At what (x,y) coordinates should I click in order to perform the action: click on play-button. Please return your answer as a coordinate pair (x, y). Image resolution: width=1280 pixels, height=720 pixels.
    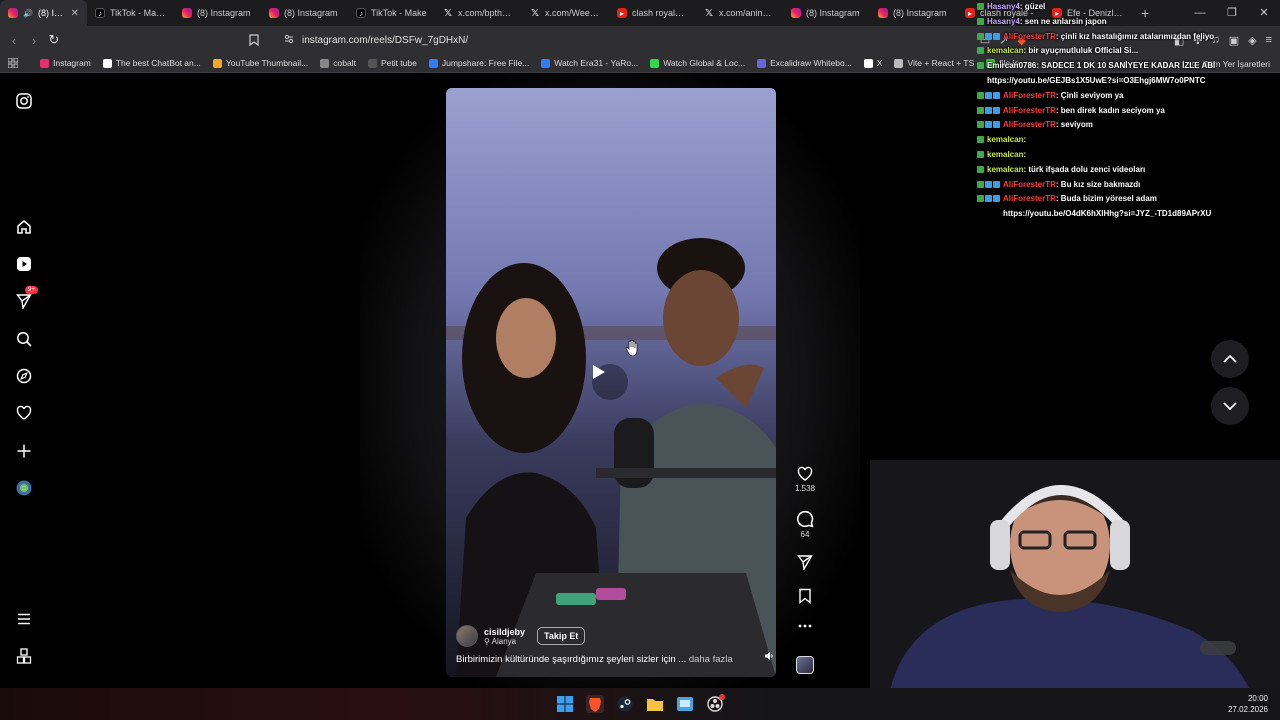
    Looking at the image, I should click on (610, 382).